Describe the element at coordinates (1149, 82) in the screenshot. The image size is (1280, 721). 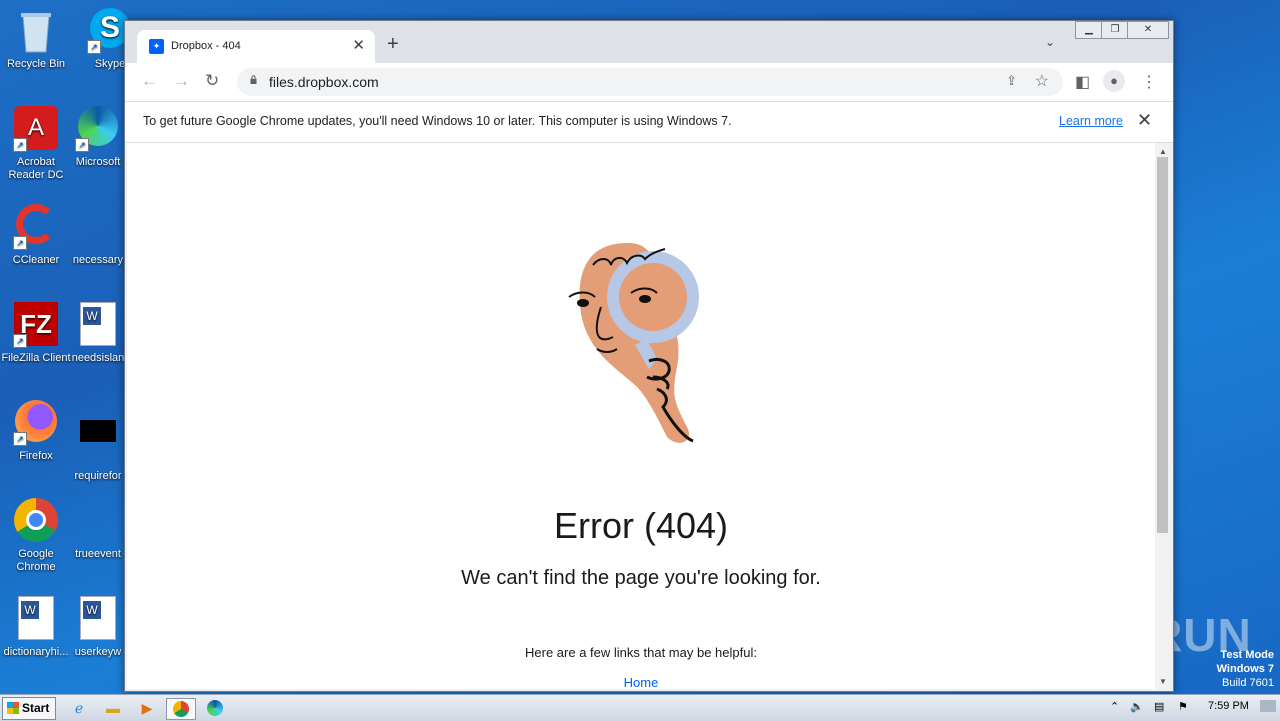
I see `kebab-menu-icon: ⋮` at that location.